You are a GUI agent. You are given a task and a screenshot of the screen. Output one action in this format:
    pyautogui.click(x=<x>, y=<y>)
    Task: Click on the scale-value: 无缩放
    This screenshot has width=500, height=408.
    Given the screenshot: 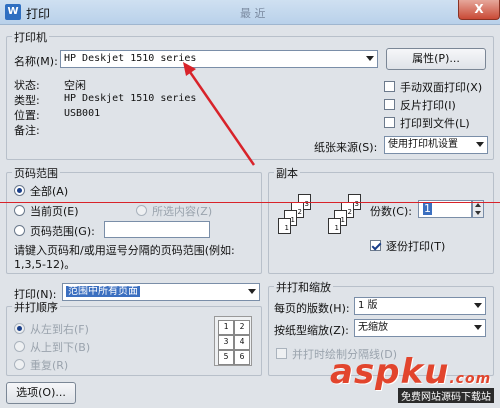 What is the action you would take?
    pyautogui.click(x=373, y=327)
    